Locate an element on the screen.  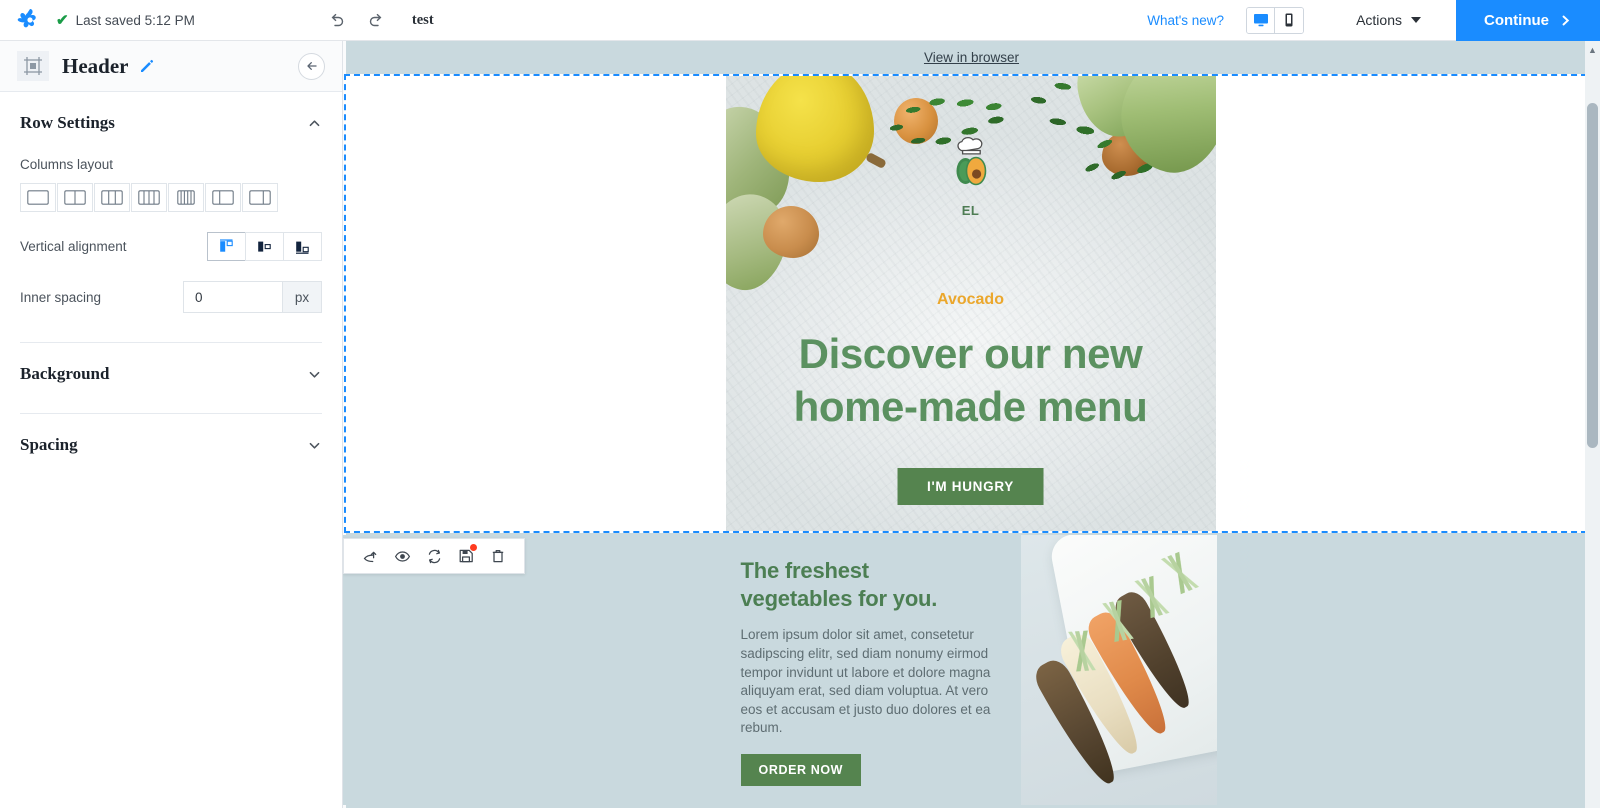
mobile-icon is located at coordinates (1289, 20).